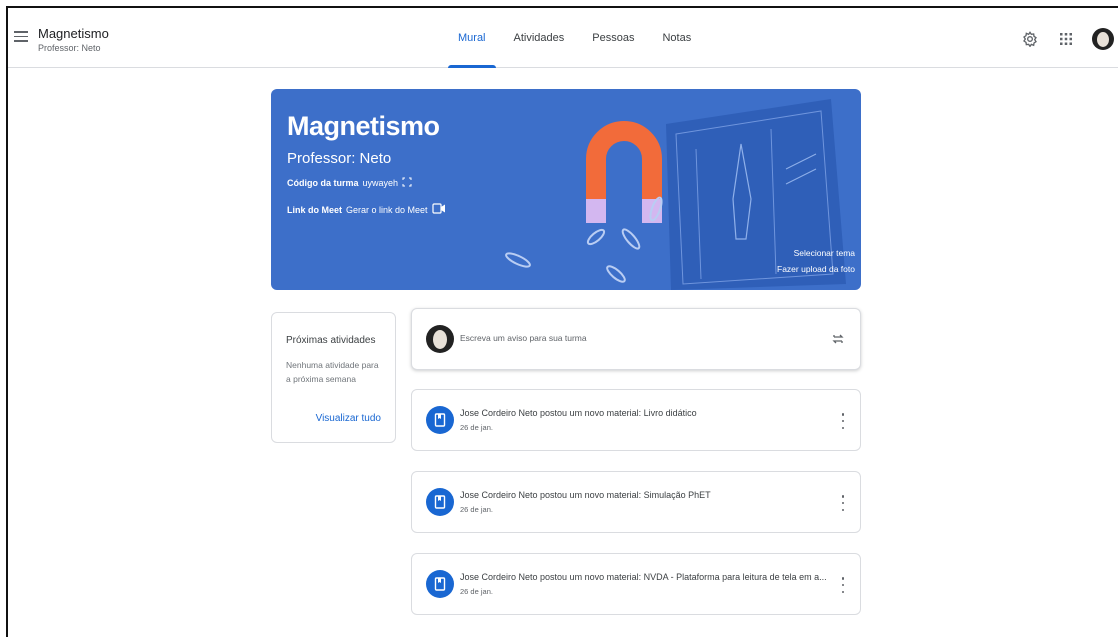  What do you see at coordinates (332, 372) in the screenshot?
I see `upcoming-empty-text: Nenhuma atividade para a próxima semana` at bounding box center [332, 372].